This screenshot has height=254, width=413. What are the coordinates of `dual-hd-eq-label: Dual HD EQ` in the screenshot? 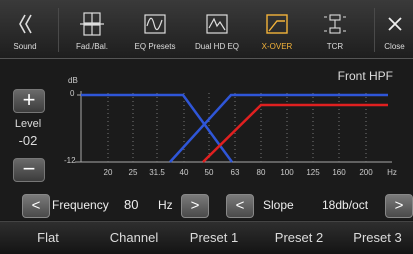 It's located at (216, 46).